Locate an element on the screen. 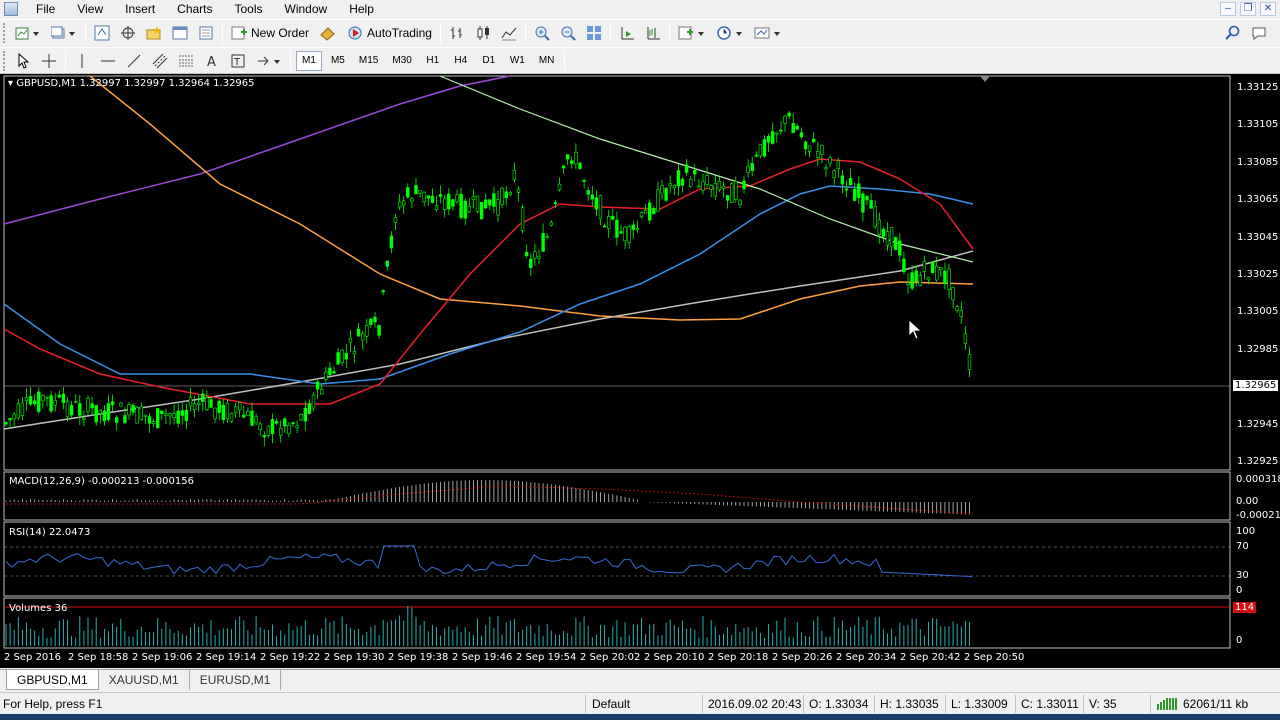 The height and width of the screenshot is (720, 1280). metaeditor-button is located at coordinates (328, 33).